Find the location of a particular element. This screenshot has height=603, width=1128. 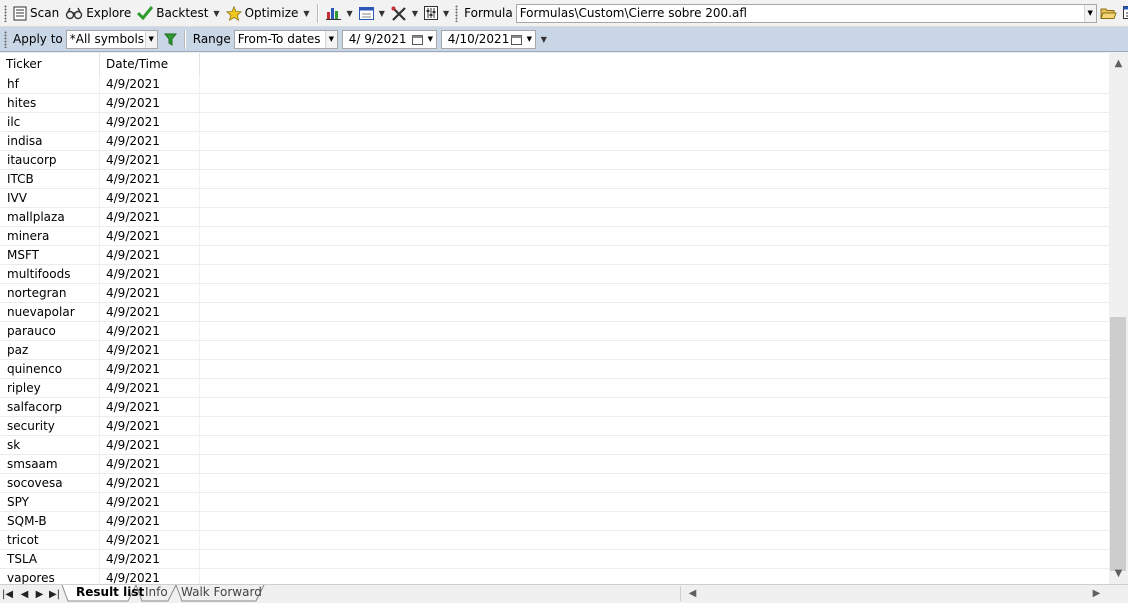

tab-info: Info is located at coordinates (156, 593).